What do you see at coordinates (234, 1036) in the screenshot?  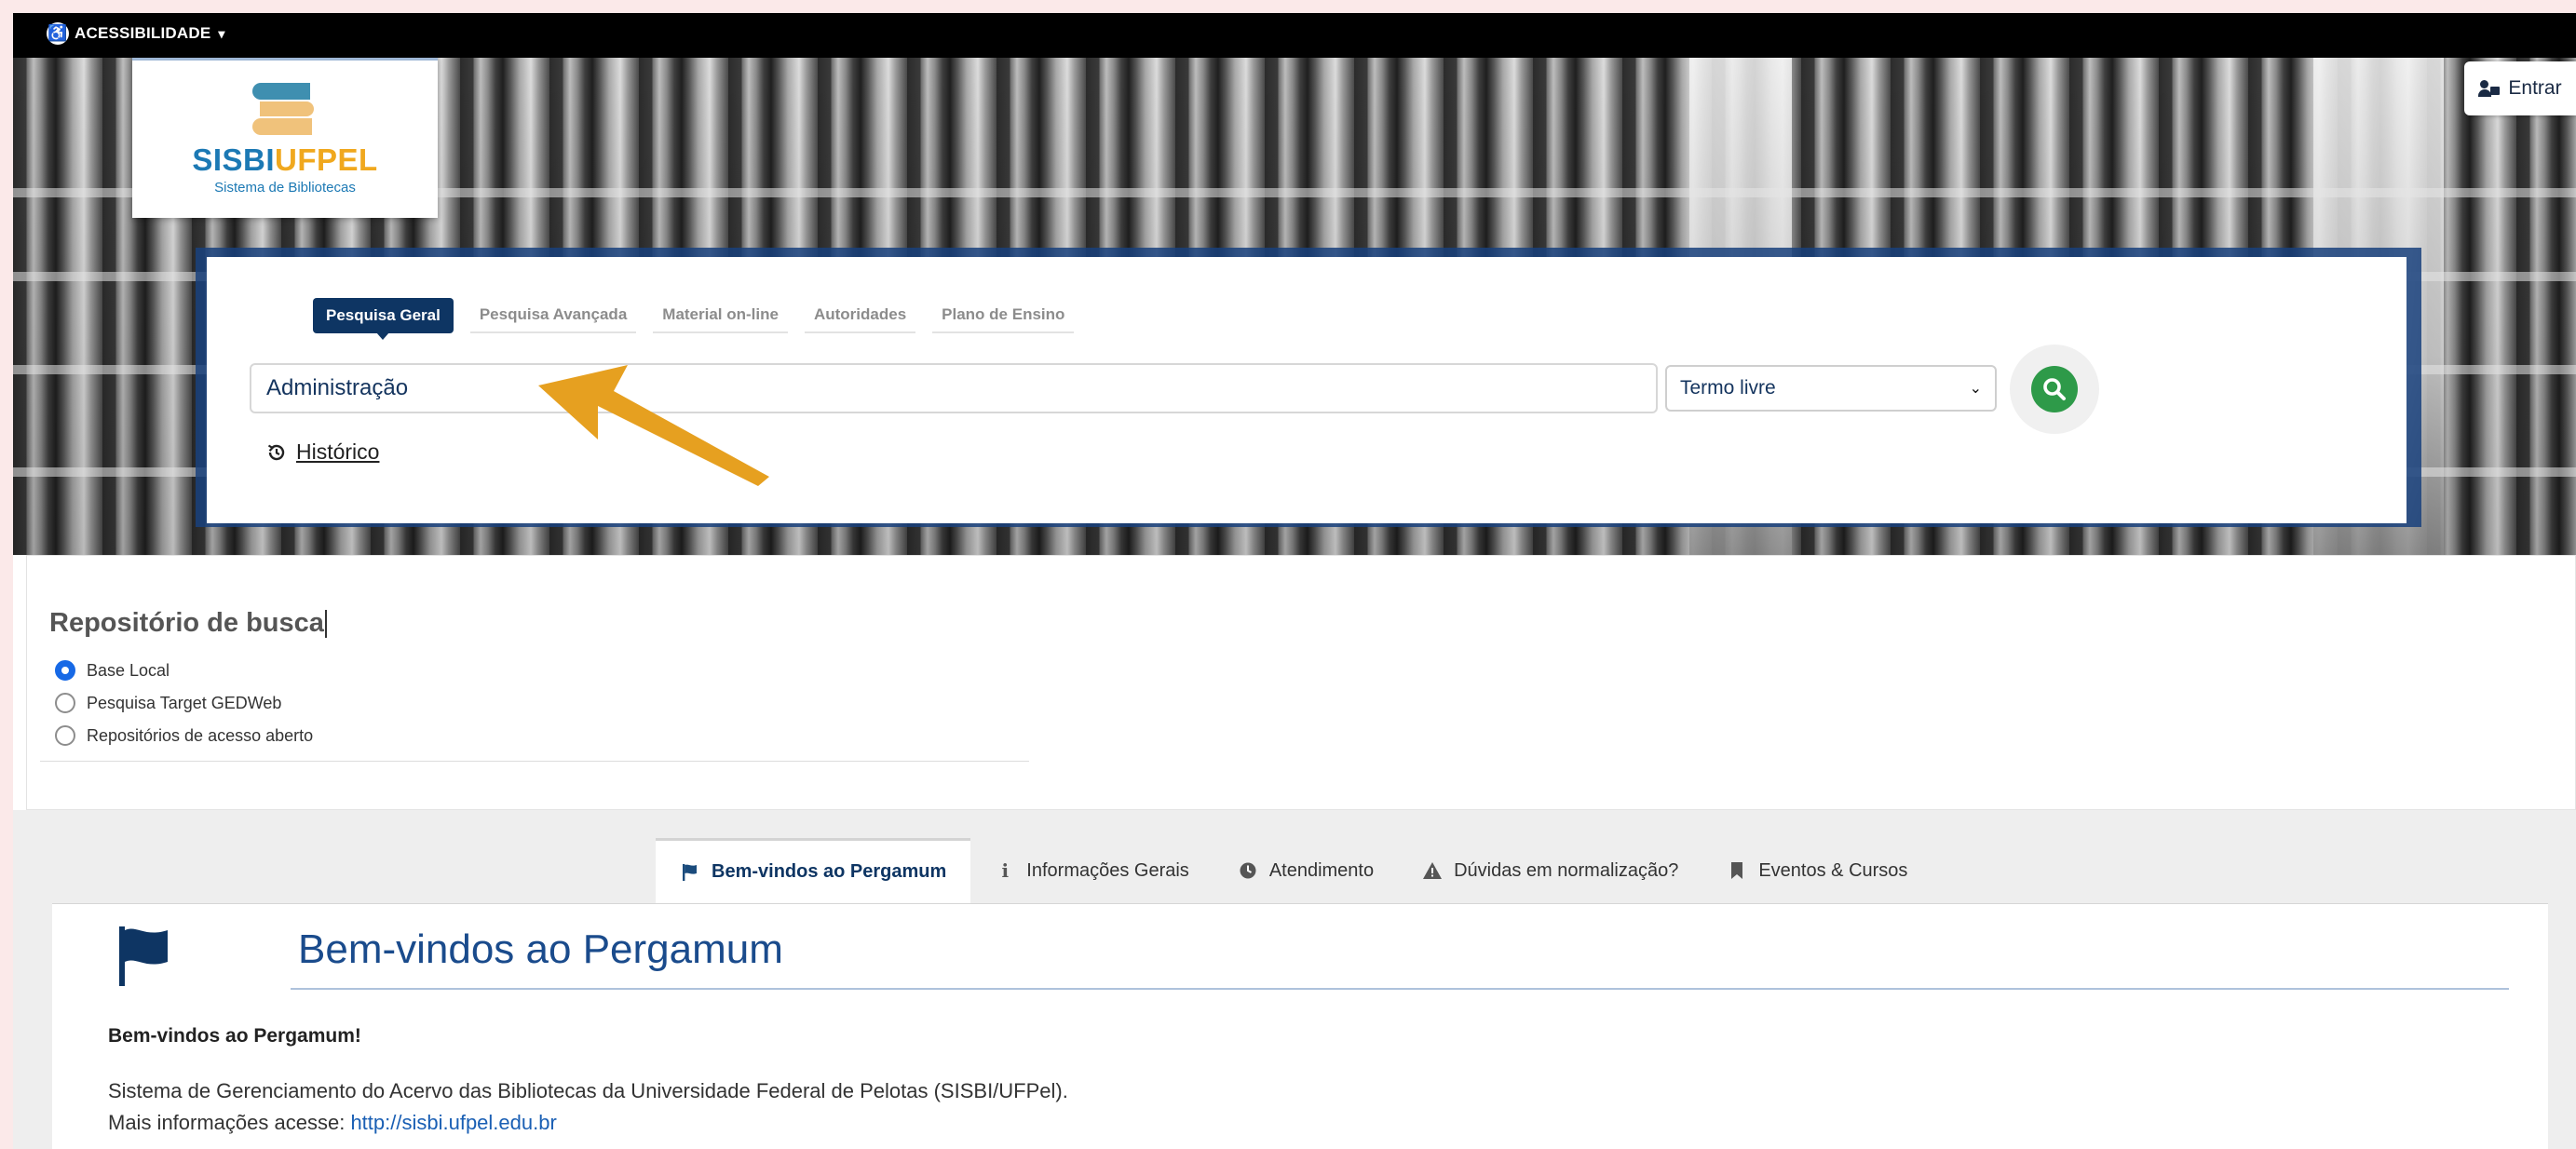 I see `welcome-heading: Bem-vindos ao Pergamum!` at bounding box center [234, 1036].